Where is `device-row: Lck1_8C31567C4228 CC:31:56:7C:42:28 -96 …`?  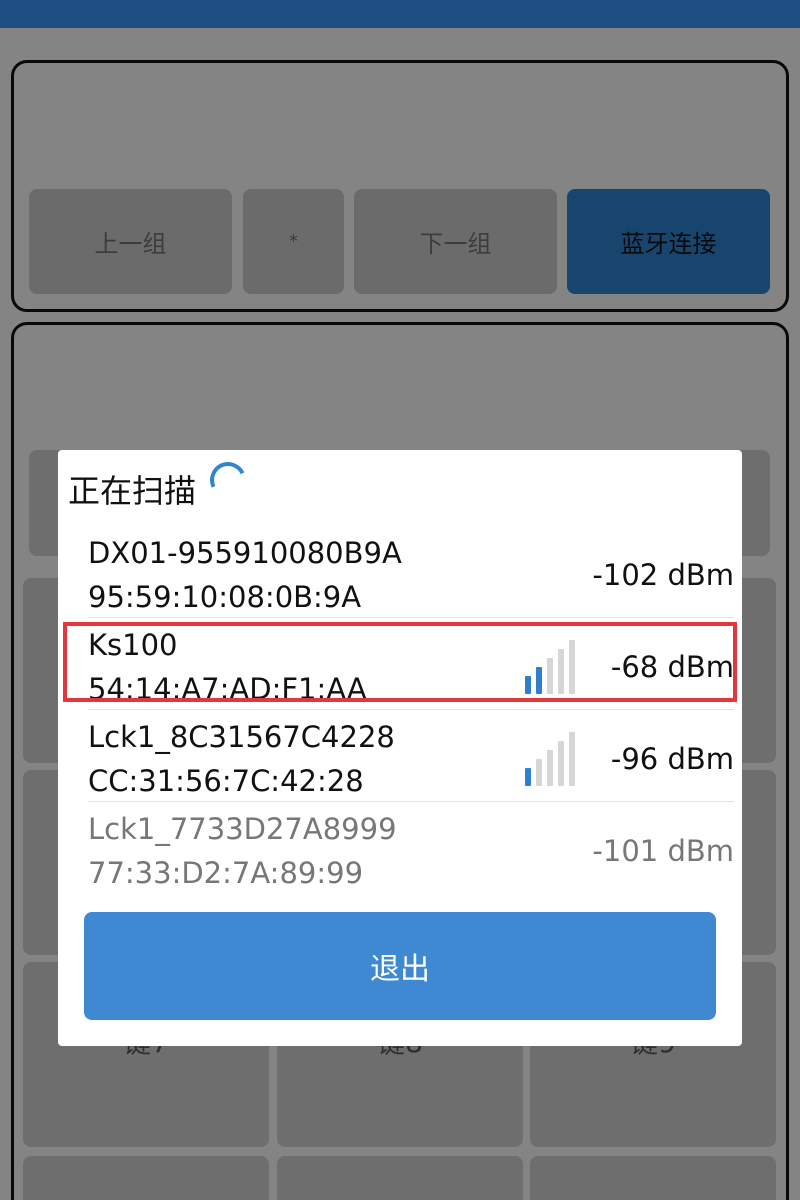
device-row: Lck1_8C31567C4228 CC:31:56:7C:42:28 -96 … is located at coordinates (411, 757).